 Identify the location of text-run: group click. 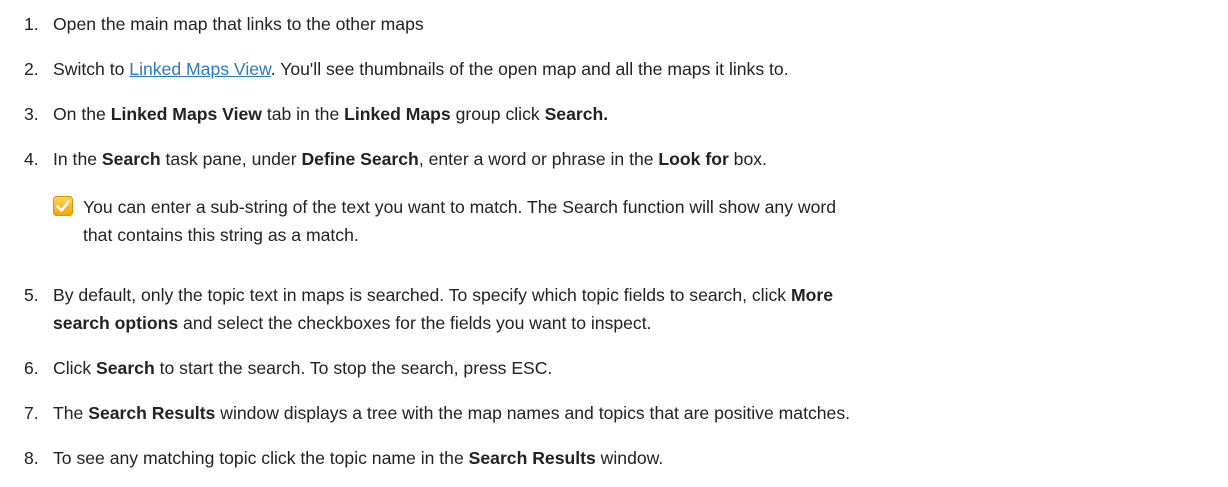
(497, 114).